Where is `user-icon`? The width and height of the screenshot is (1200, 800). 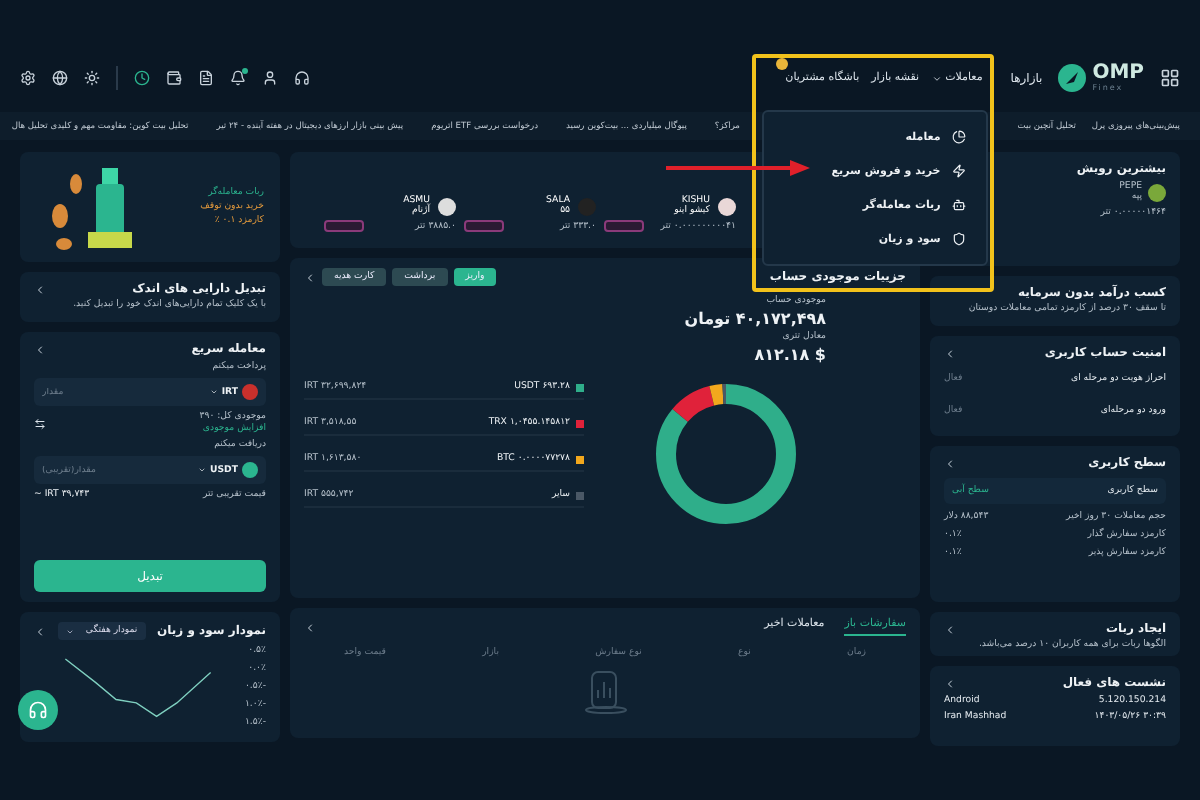 user-icon is located at coordinates (270, 78).